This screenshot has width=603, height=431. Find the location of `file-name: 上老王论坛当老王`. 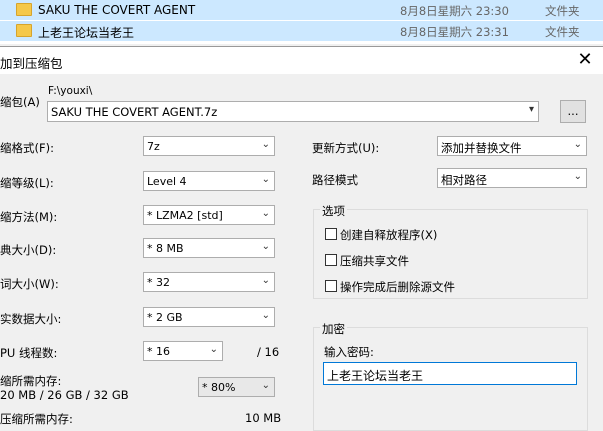

file-name: 上老王论坛当老王 is located at coordinates (86, 33).